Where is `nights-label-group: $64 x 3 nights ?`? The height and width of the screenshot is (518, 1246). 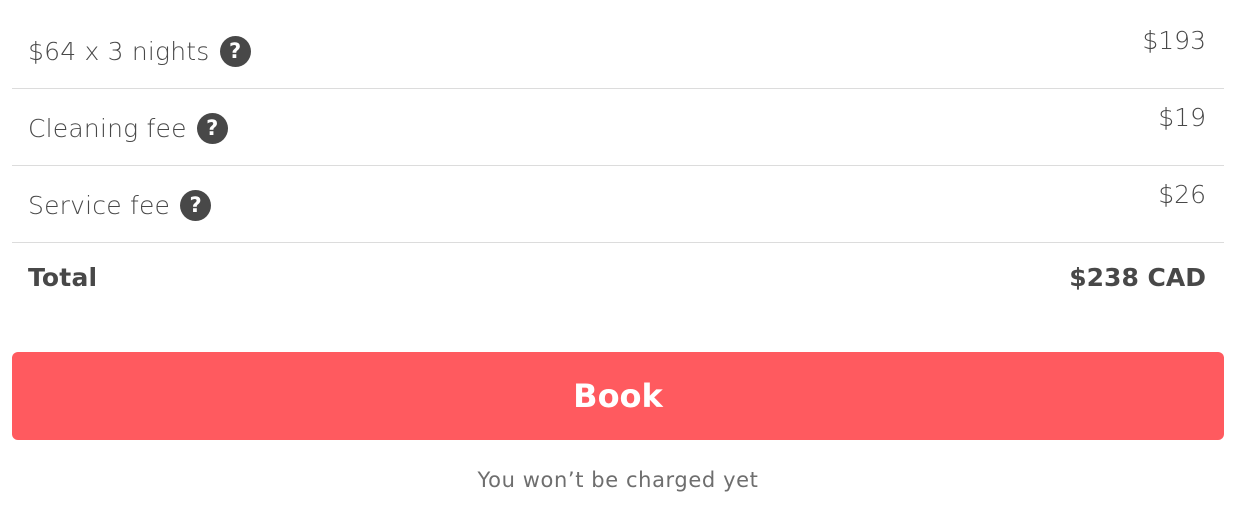
nights-label-group: $64 x 3 nights ? is located at coordinates (139, 51).